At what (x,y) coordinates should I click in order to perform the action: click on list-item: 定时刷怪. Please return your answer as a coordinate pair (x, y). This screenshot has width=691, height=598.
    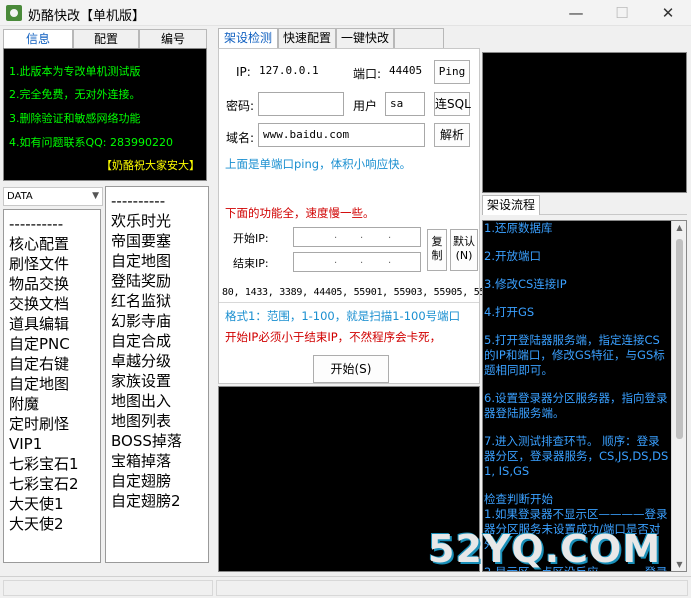
    Looking at the image, I should click on (52, 424).